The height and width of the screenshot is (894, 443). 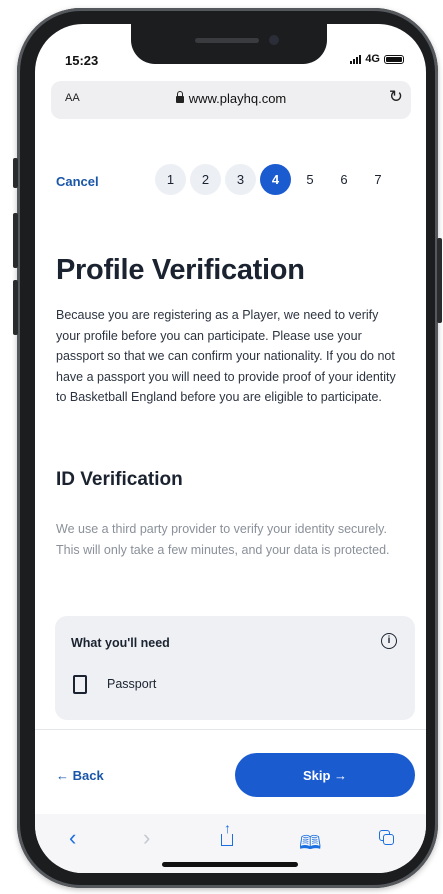 What do you see at coordinates (389, 641) in the screenshot?
I see `info-icon: i` at bounding box center [389, 641].